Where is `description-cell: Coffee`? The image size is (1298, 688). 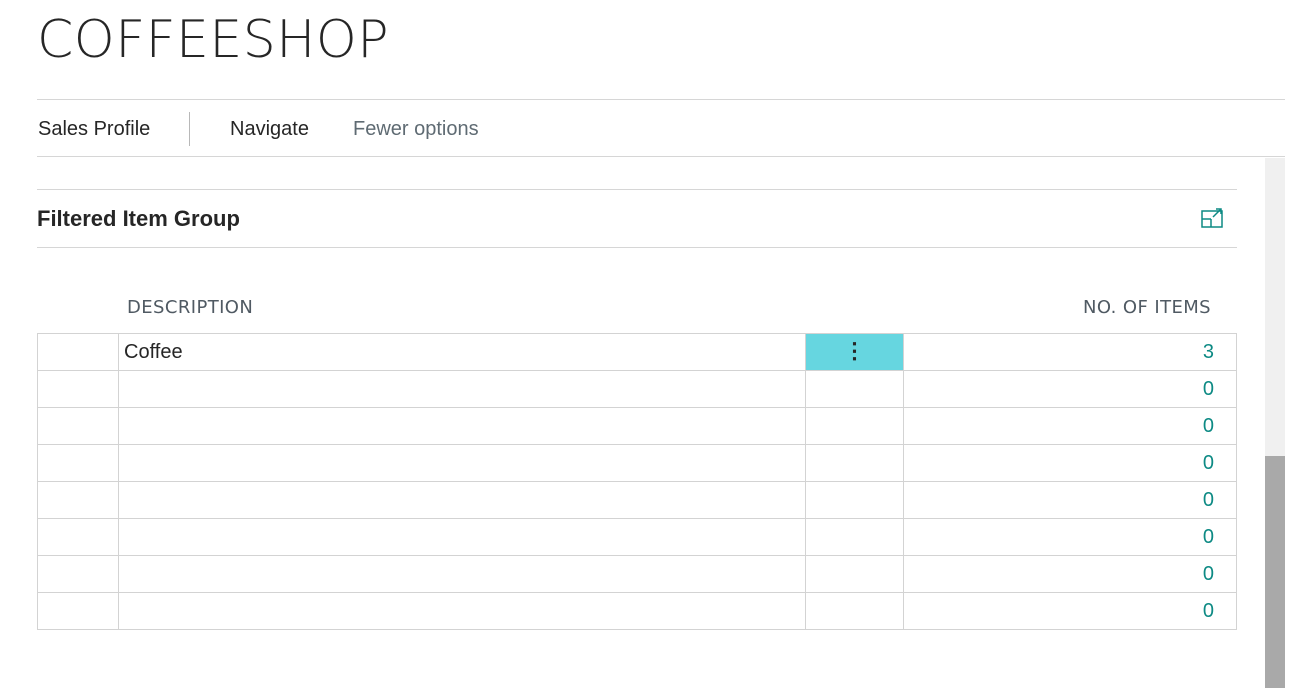 description-cell: Coffee is located at coordinates (462, 352).